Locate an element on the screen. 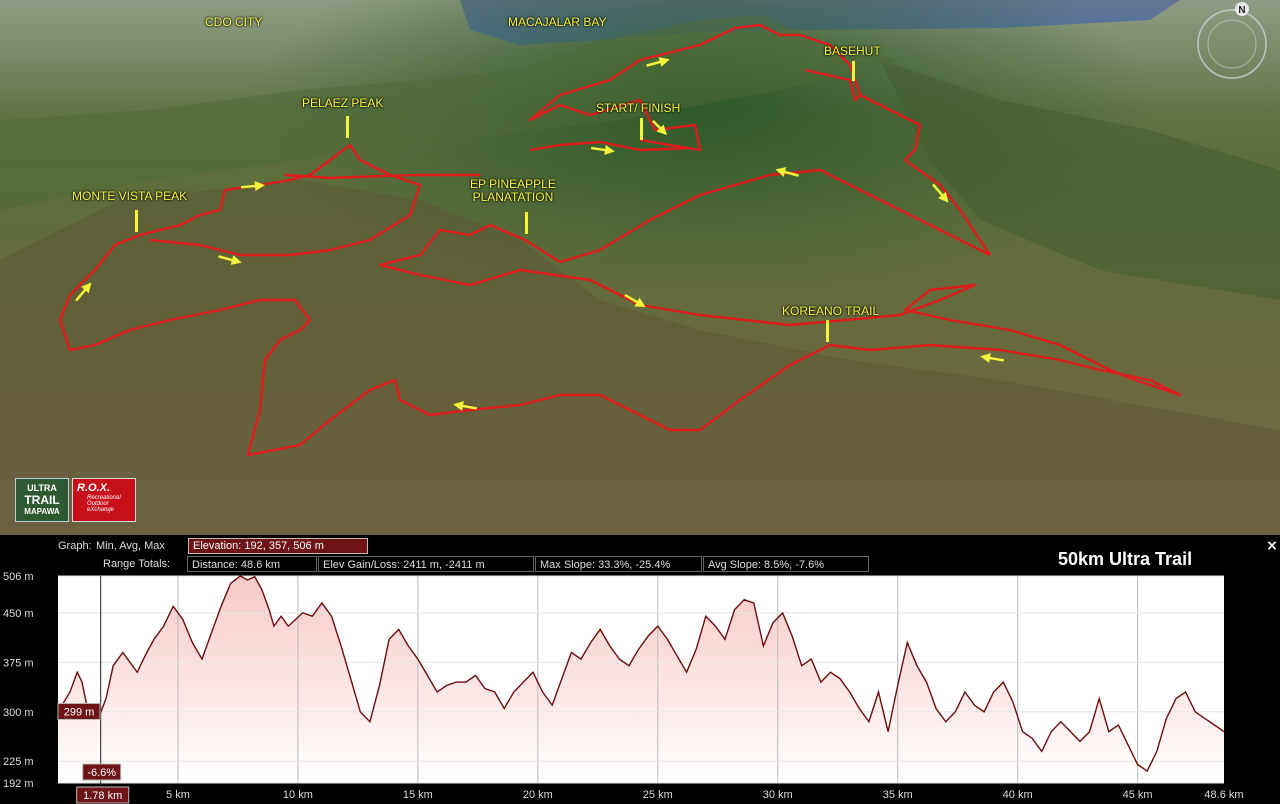  x-tick-label: 45 km is located at coordinates (1138, 795).